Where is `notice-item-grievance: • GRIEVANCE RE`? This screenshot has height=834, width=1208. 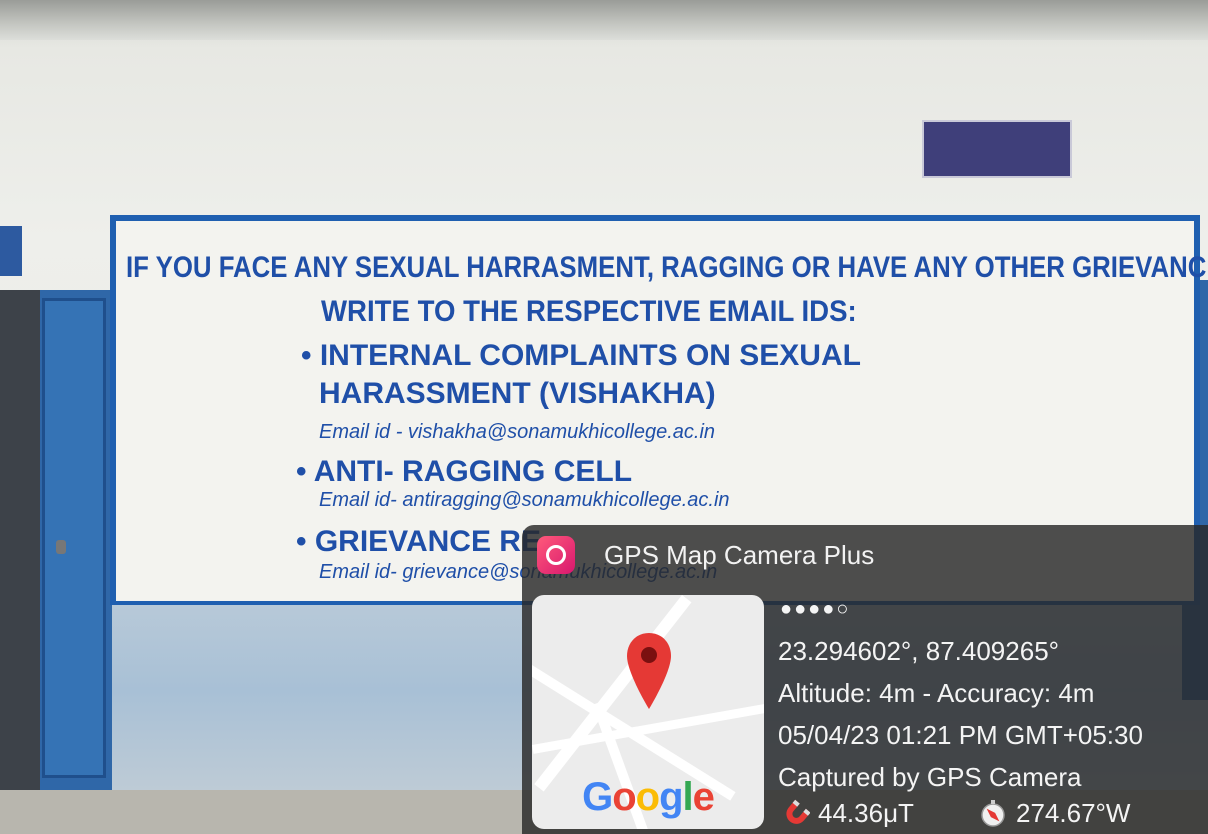
notice-item-grievance: • GRIEVANCE RE is located at coordinates (418, 541).